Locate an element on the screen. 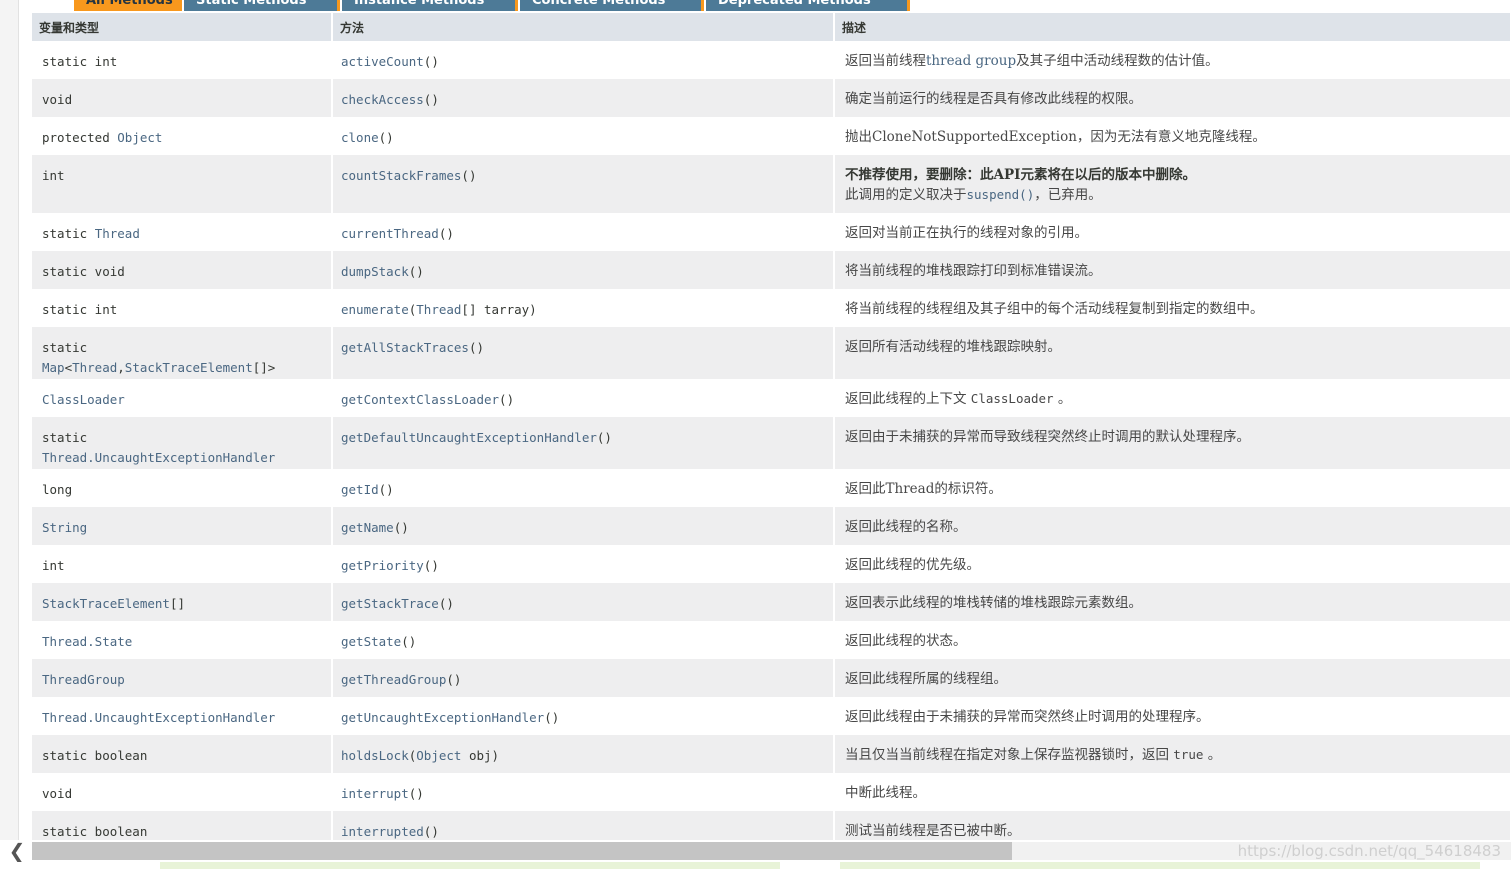 This screenshot has height=869, width=1511. cell-description: 返回当前线程thread group及其子组中活动线程数的估计值。 is located at coordinates (1172, 60).